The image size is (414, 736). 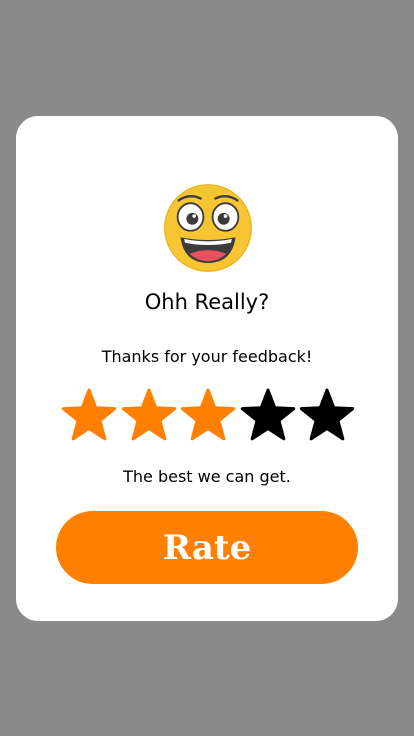 I want to click on dialog-title: Ohh Really?, so click(x=207, y=302).